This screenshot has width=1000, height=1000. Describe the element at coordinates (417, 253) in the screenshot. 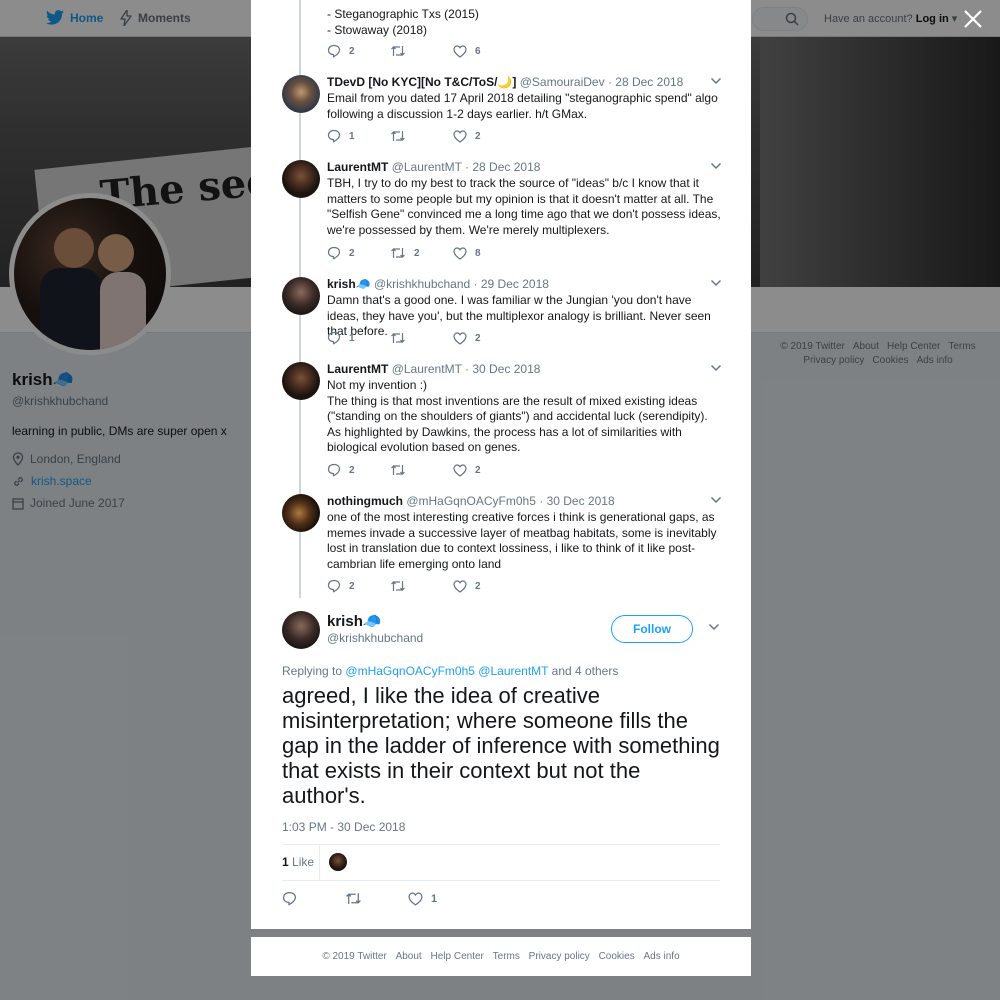

I see `retweet-count: 2` at that location.